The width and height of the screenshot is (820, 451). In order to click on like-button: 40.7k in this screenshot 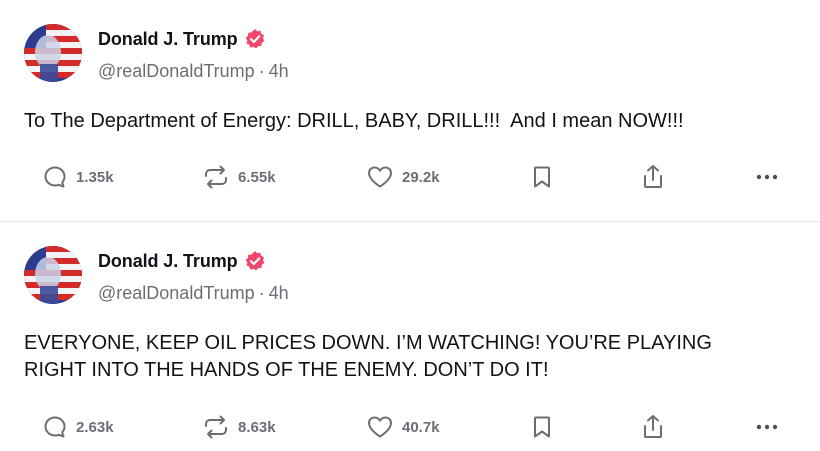, I will do `click(403, 427)`.